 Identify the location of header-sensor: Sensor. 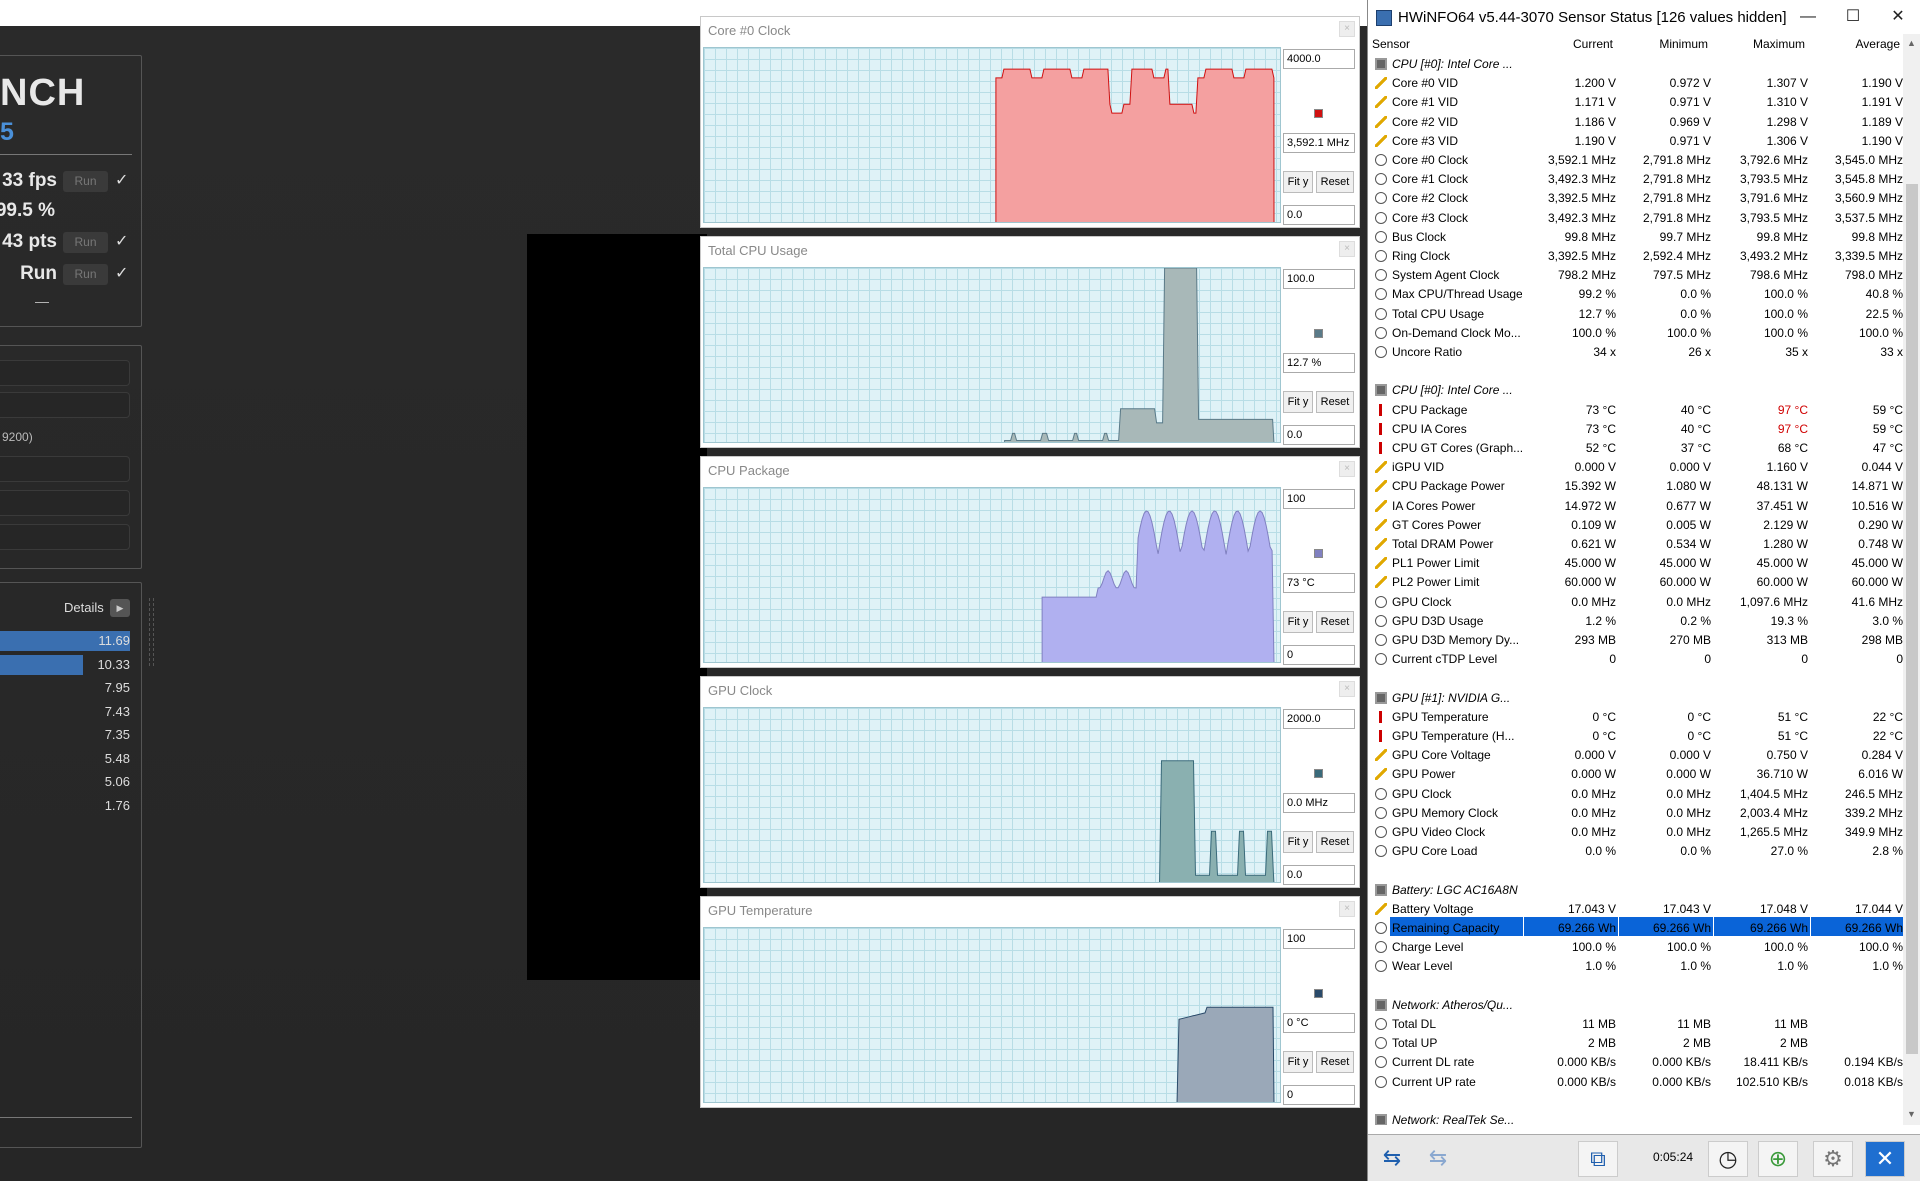
(1391, 44).